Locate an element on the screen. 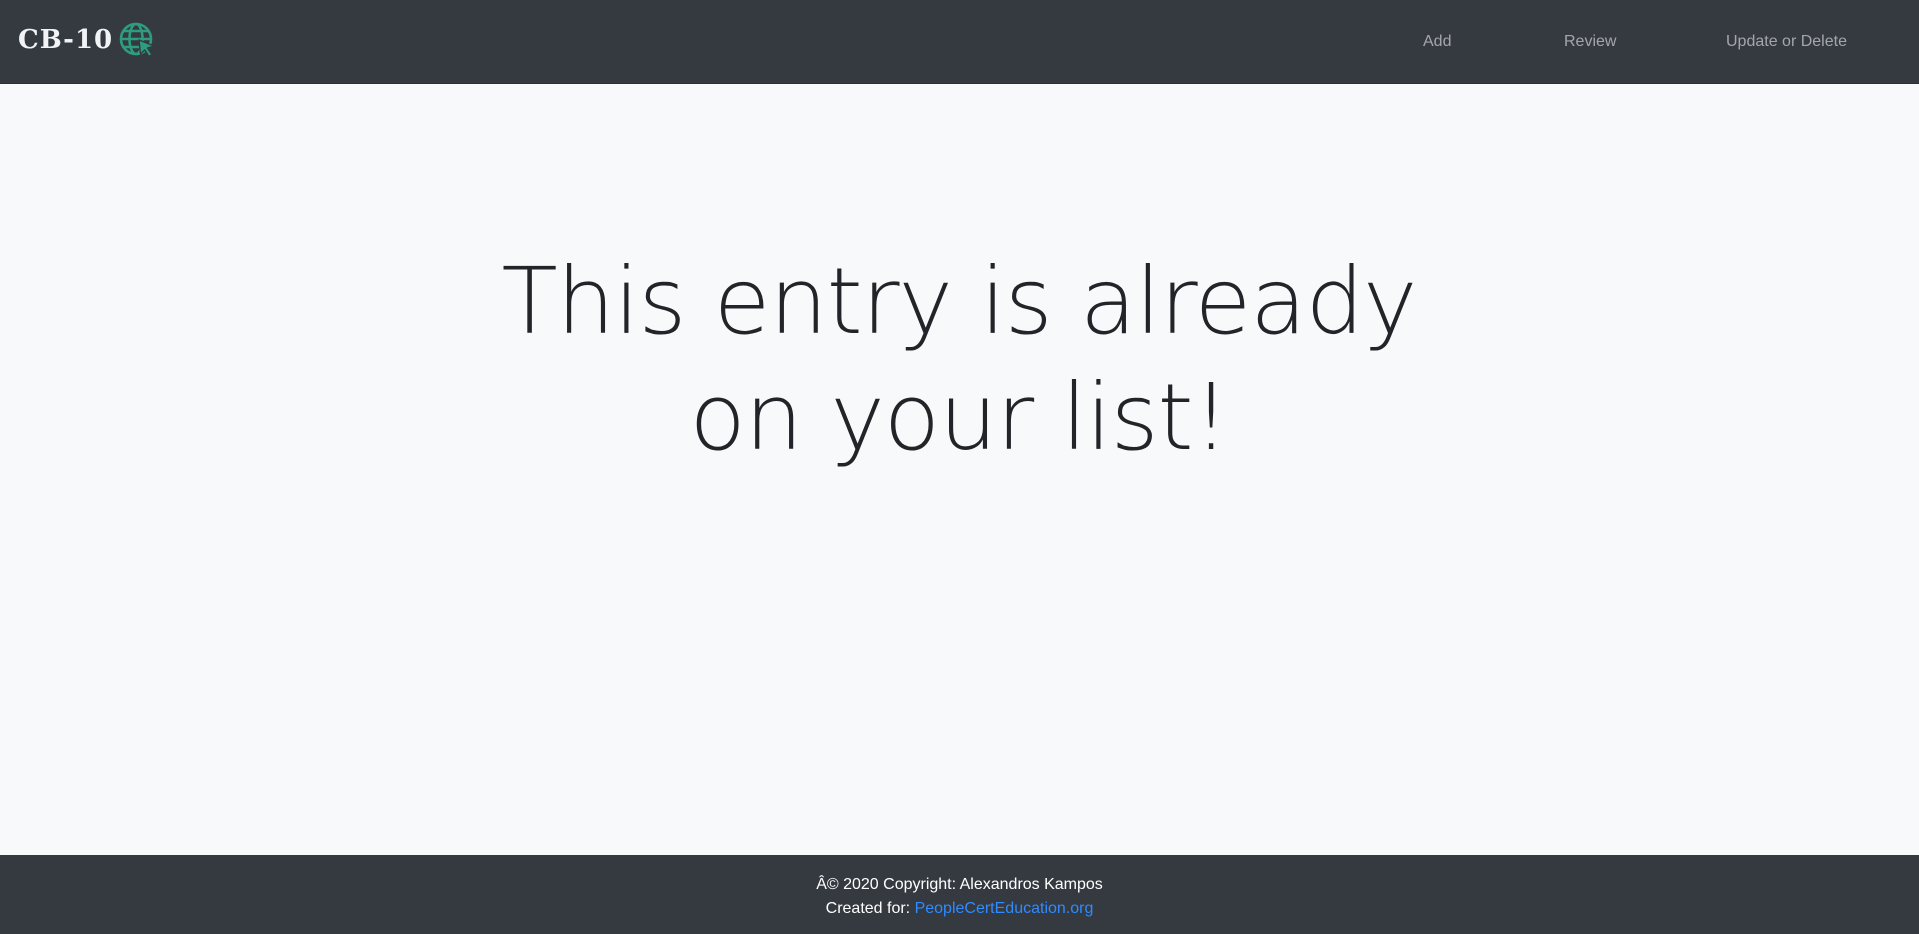 The image size is (1919, 934). brand-name: CB-10 is located at coordinates (66, 40).